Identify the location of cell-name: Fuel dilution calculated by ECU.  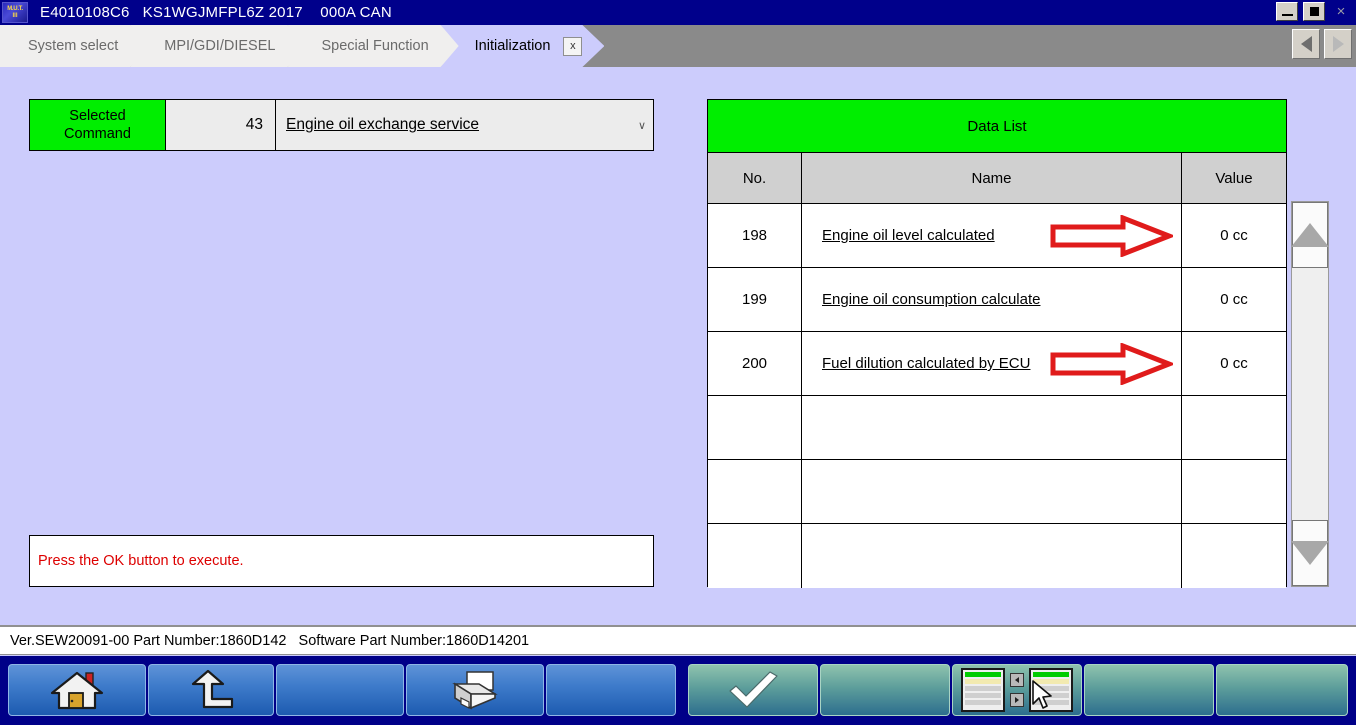
(992, 363).